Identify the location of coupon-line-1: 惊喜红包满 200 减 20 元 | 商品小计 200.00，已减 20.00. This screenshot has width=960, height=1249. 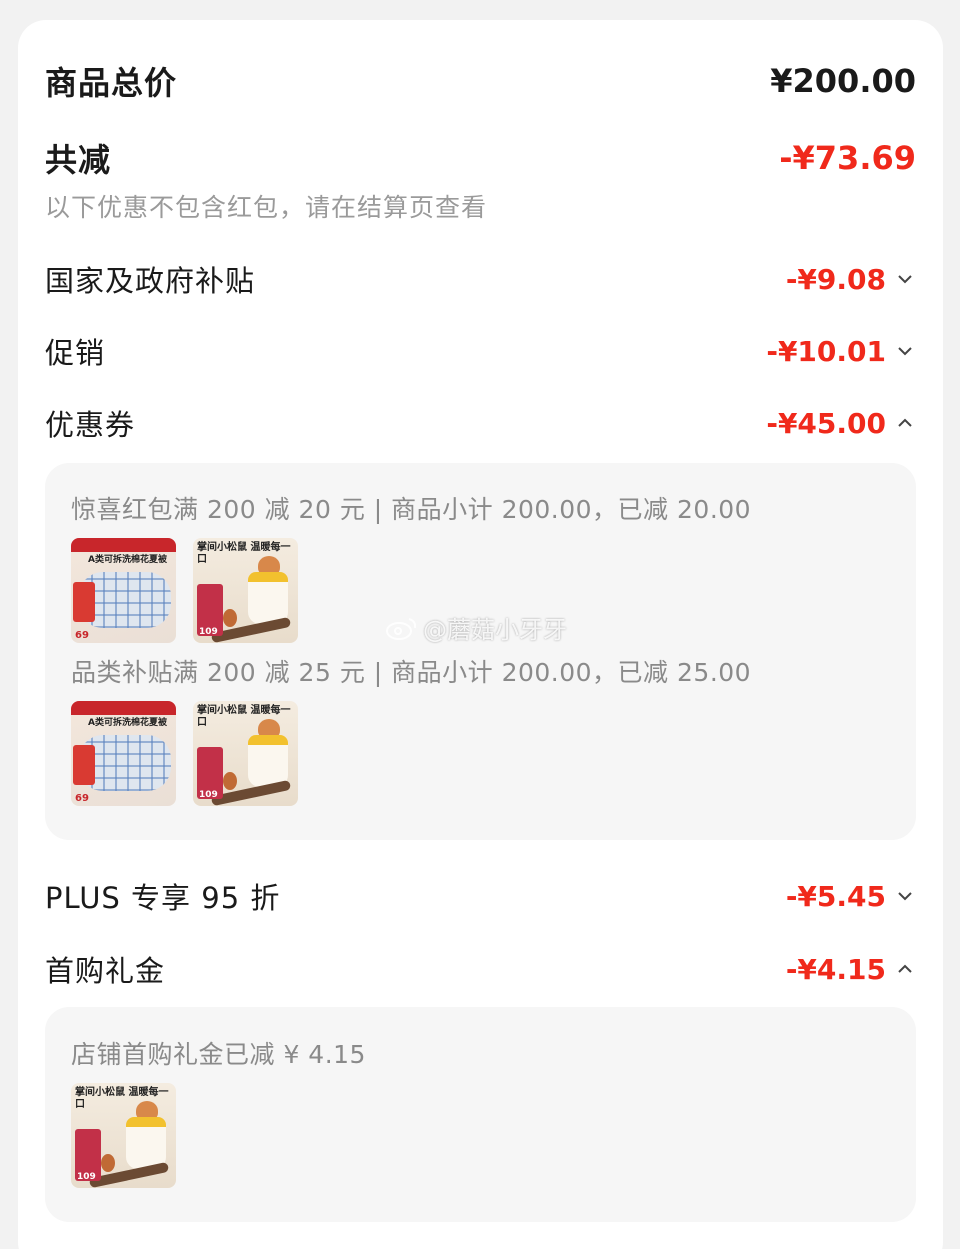
(411, 509).